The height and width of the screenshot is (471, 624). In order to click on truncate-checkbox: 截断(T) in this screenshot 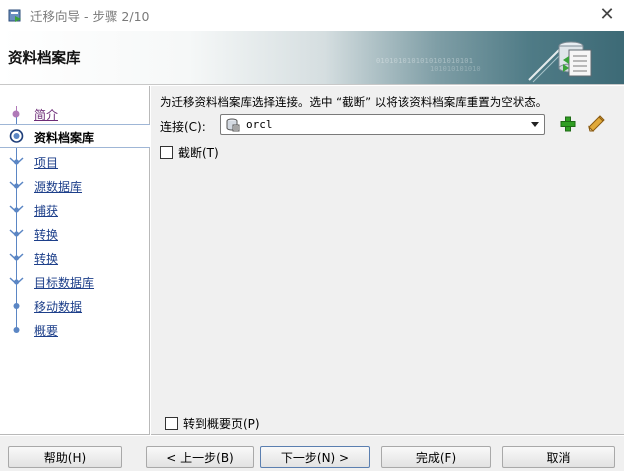, I will do `click(189, 152)`.